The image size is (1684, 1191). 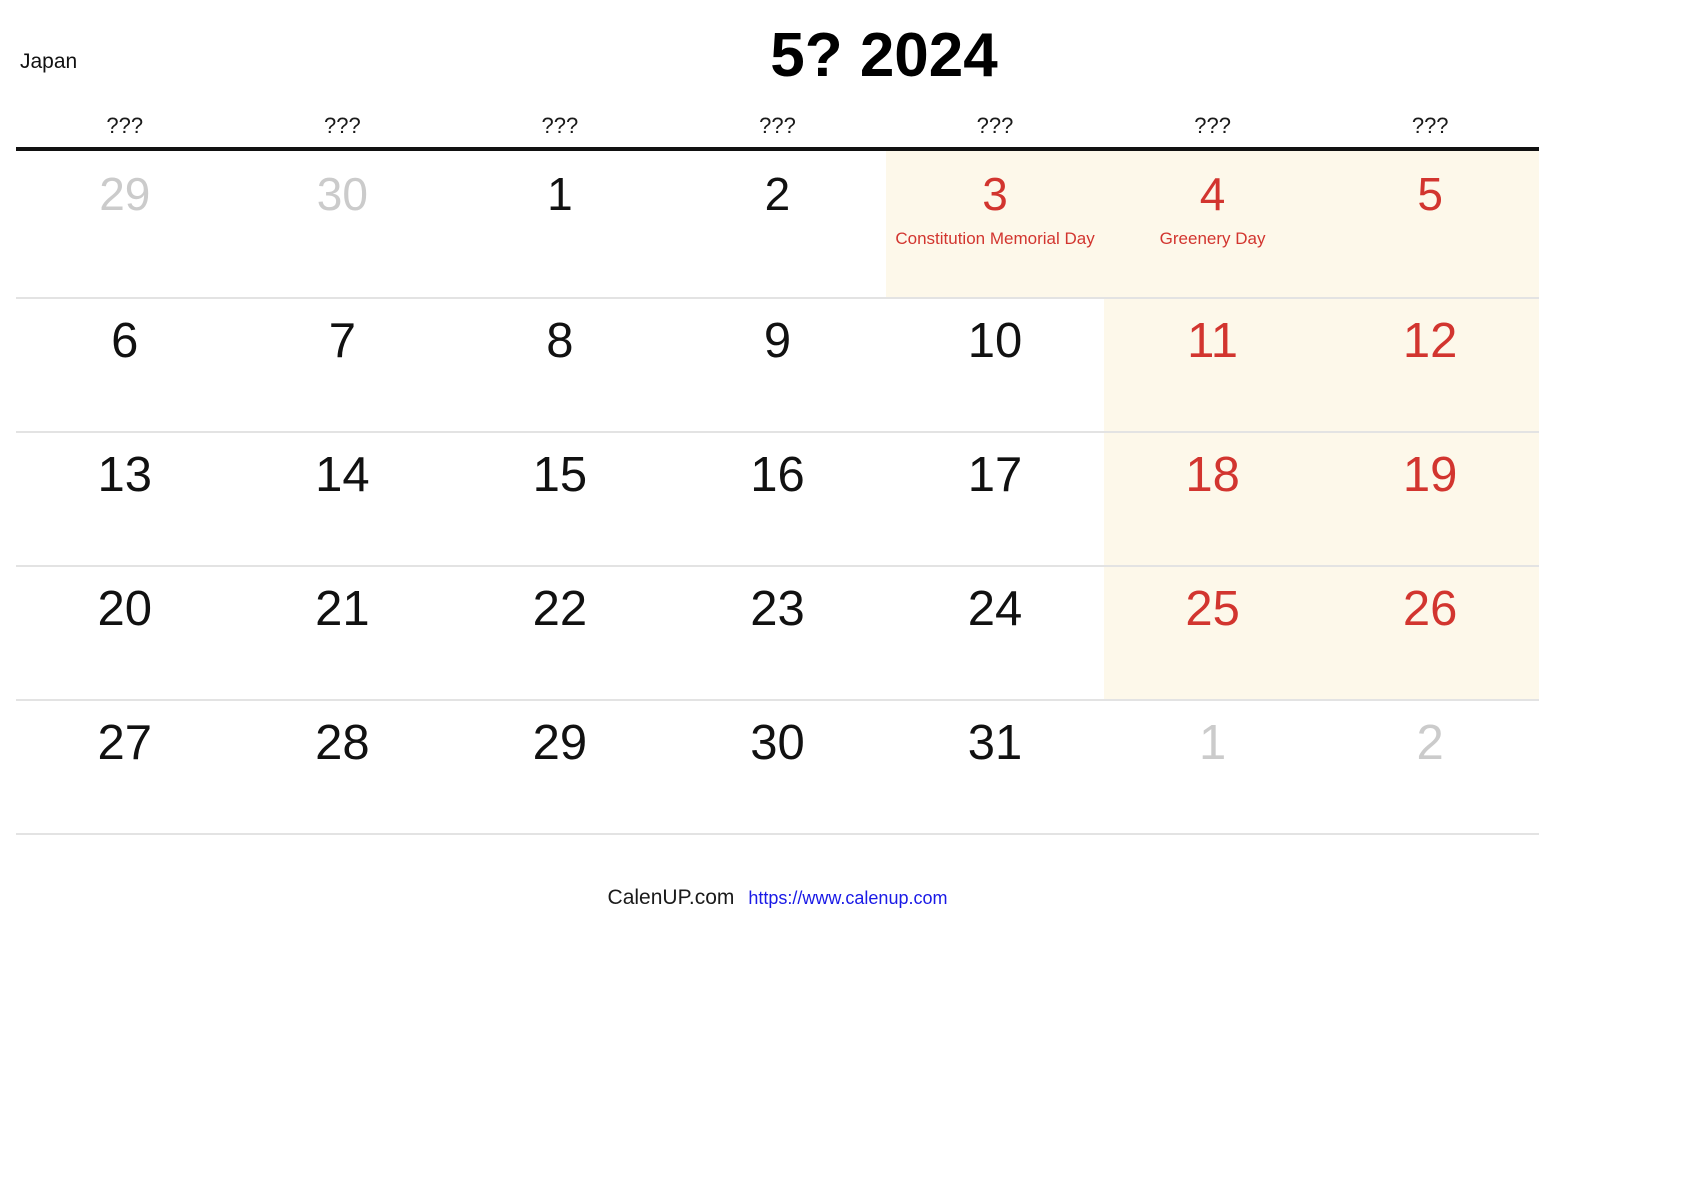 I want to click on day-cell-inner: 28, so click(x=343, y=767).